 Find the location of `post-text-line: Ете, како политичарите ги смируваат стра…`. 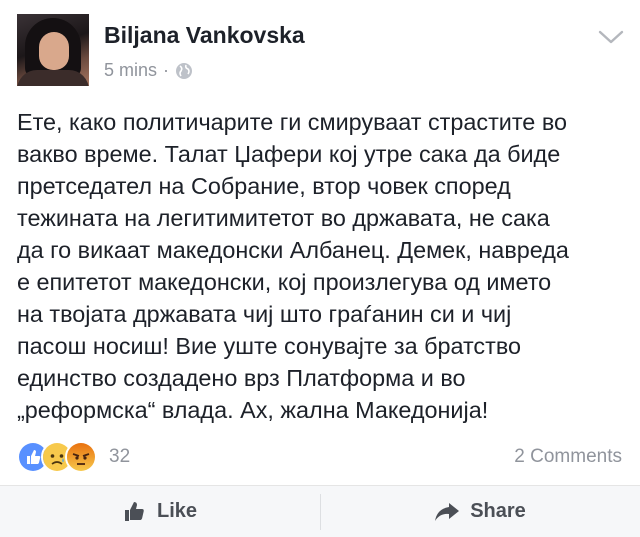

post-text-line: Ете, како политичарите ги смируваат стра… is located at coordinates (292, 122).